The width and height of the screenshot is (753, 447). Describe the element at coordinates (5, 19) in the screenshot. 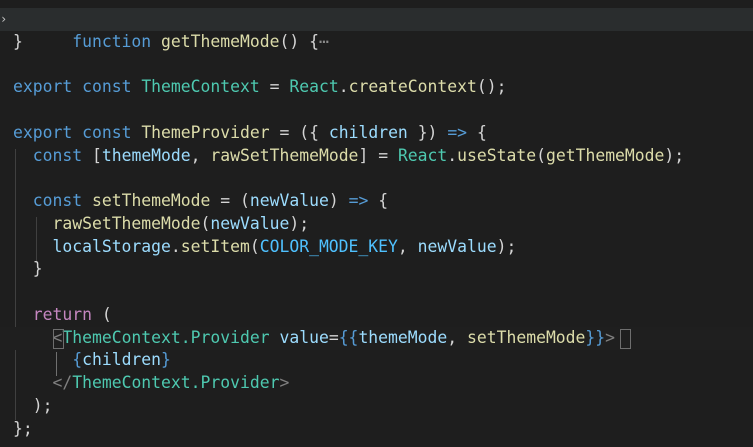

I see `chevron-right-icon: ›` at that location.